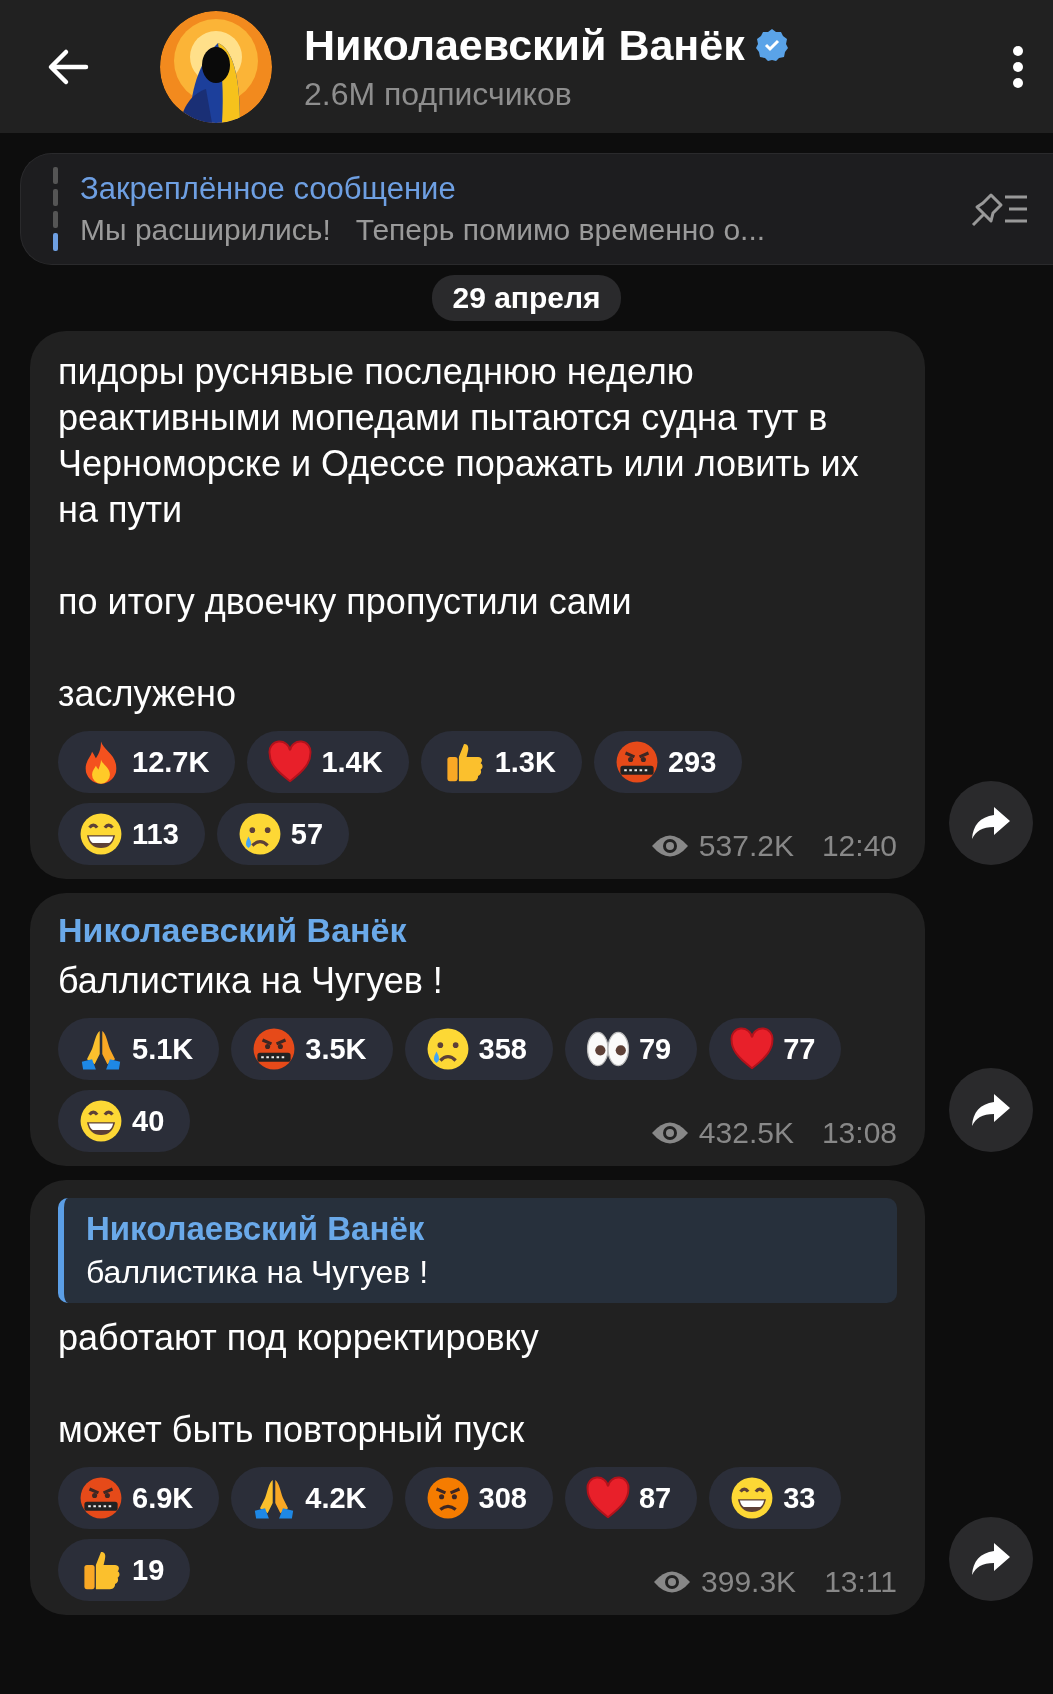  What do you see at coordinates (859, 846) in the screenshot?
I see `message-time: 12:40` at bounding box center [859, 846].